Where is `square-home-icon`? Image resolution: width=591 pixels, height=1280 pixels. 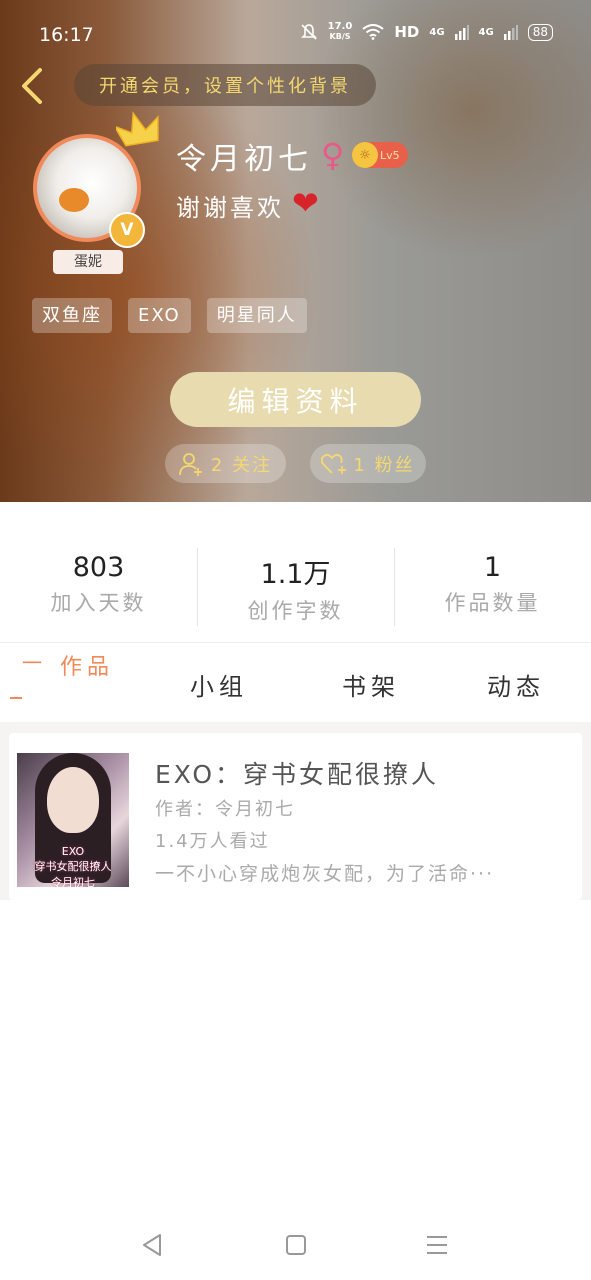 square-home-icon is located at coordinates (296, 1245).